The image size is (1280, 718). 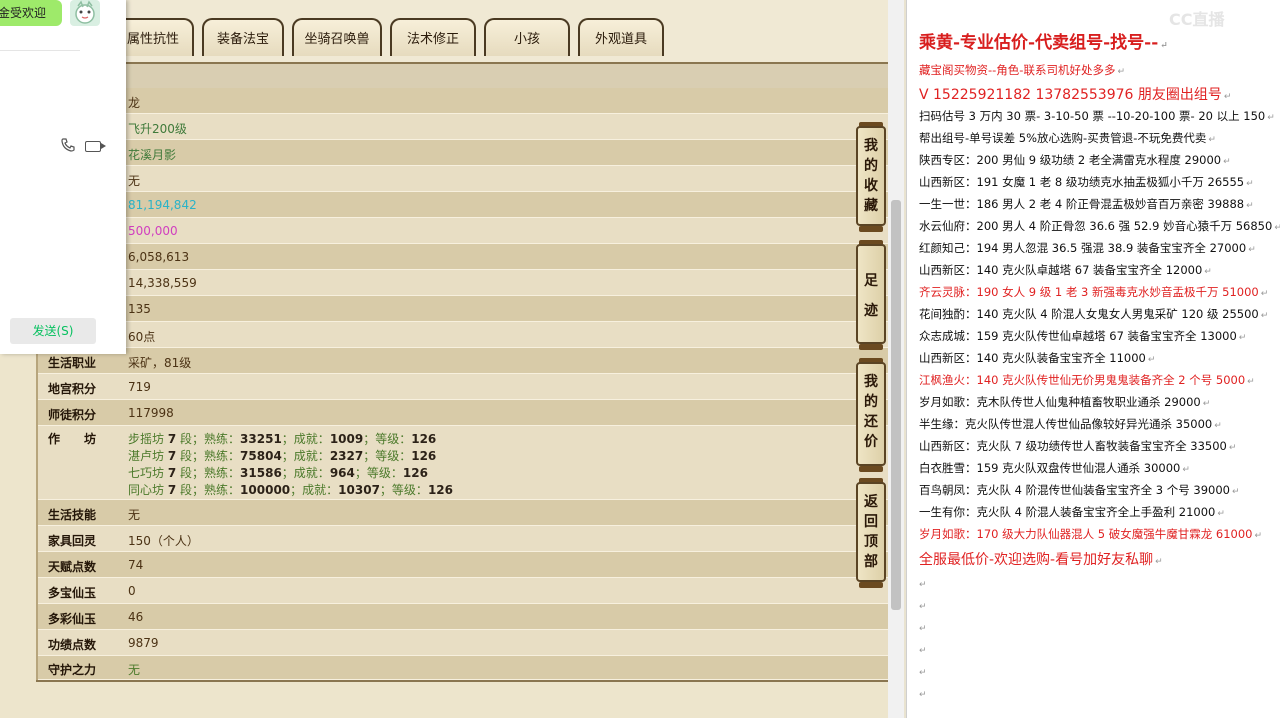 I want to click on listing-line: 岁月如歌：克木队传世人仙鬼种植畜牧职业通杀 29000 ↵, so click(x=1065, y=402).